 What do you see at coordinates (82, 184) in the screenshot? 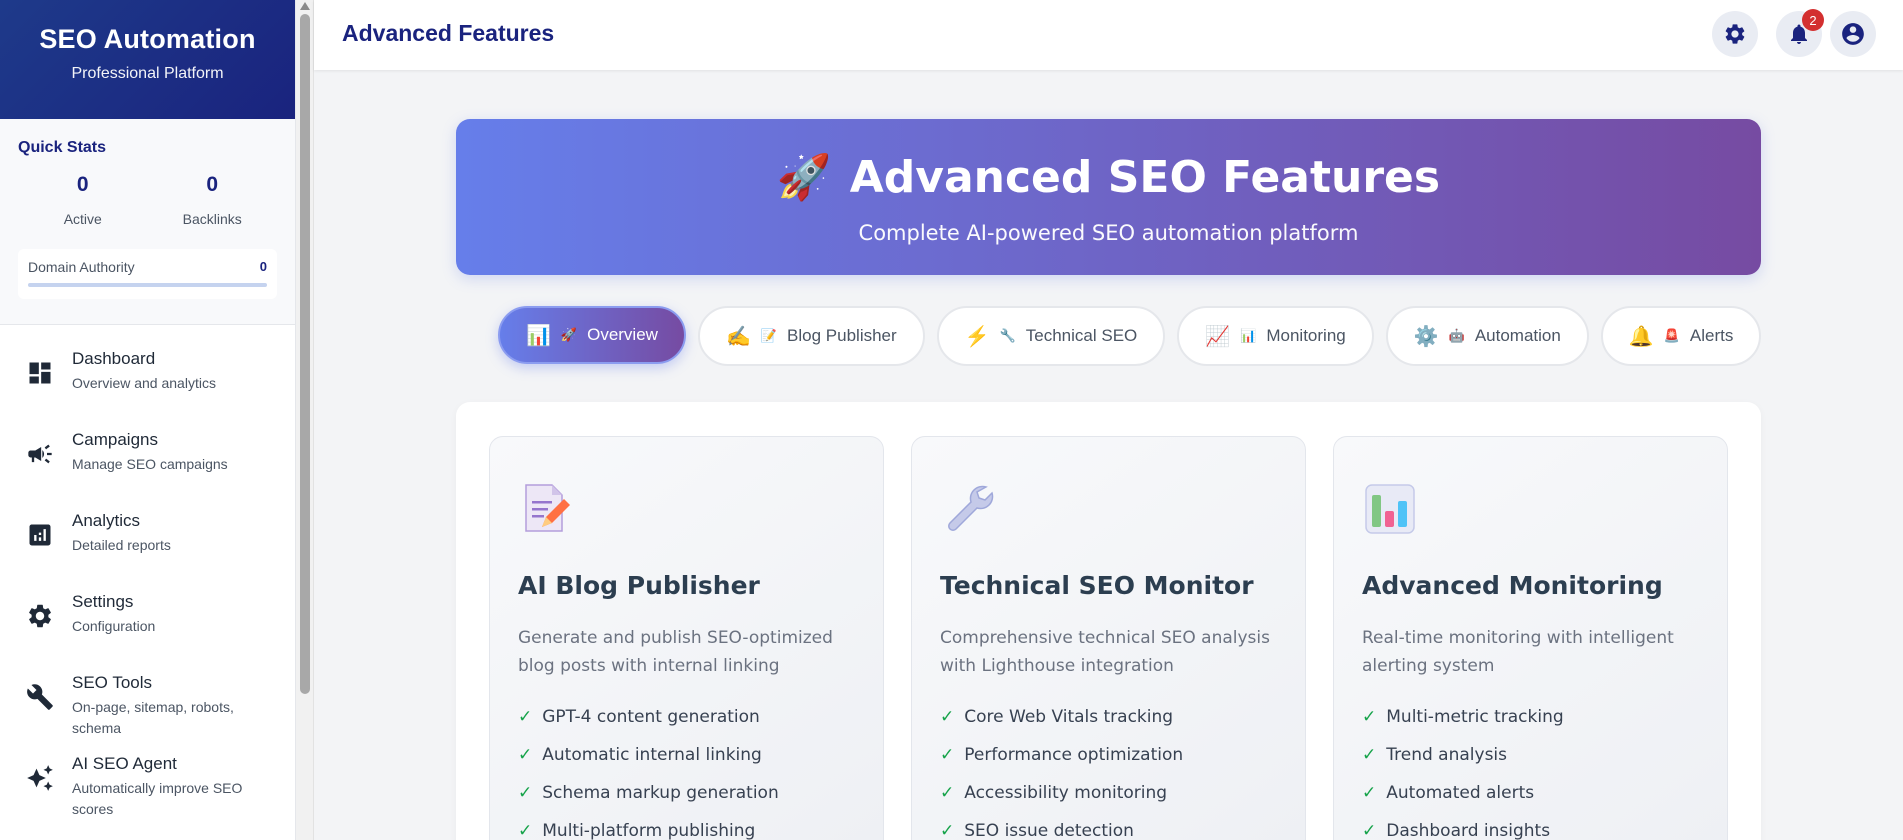
I see `stat-value: 0` at bounding box center [82, 184].